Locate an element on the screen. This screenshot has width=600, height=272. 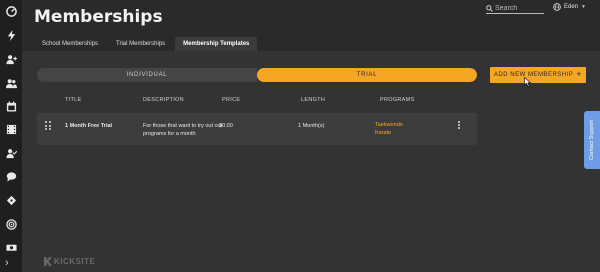
expand-icon: › is located at coordinates (7, 263).